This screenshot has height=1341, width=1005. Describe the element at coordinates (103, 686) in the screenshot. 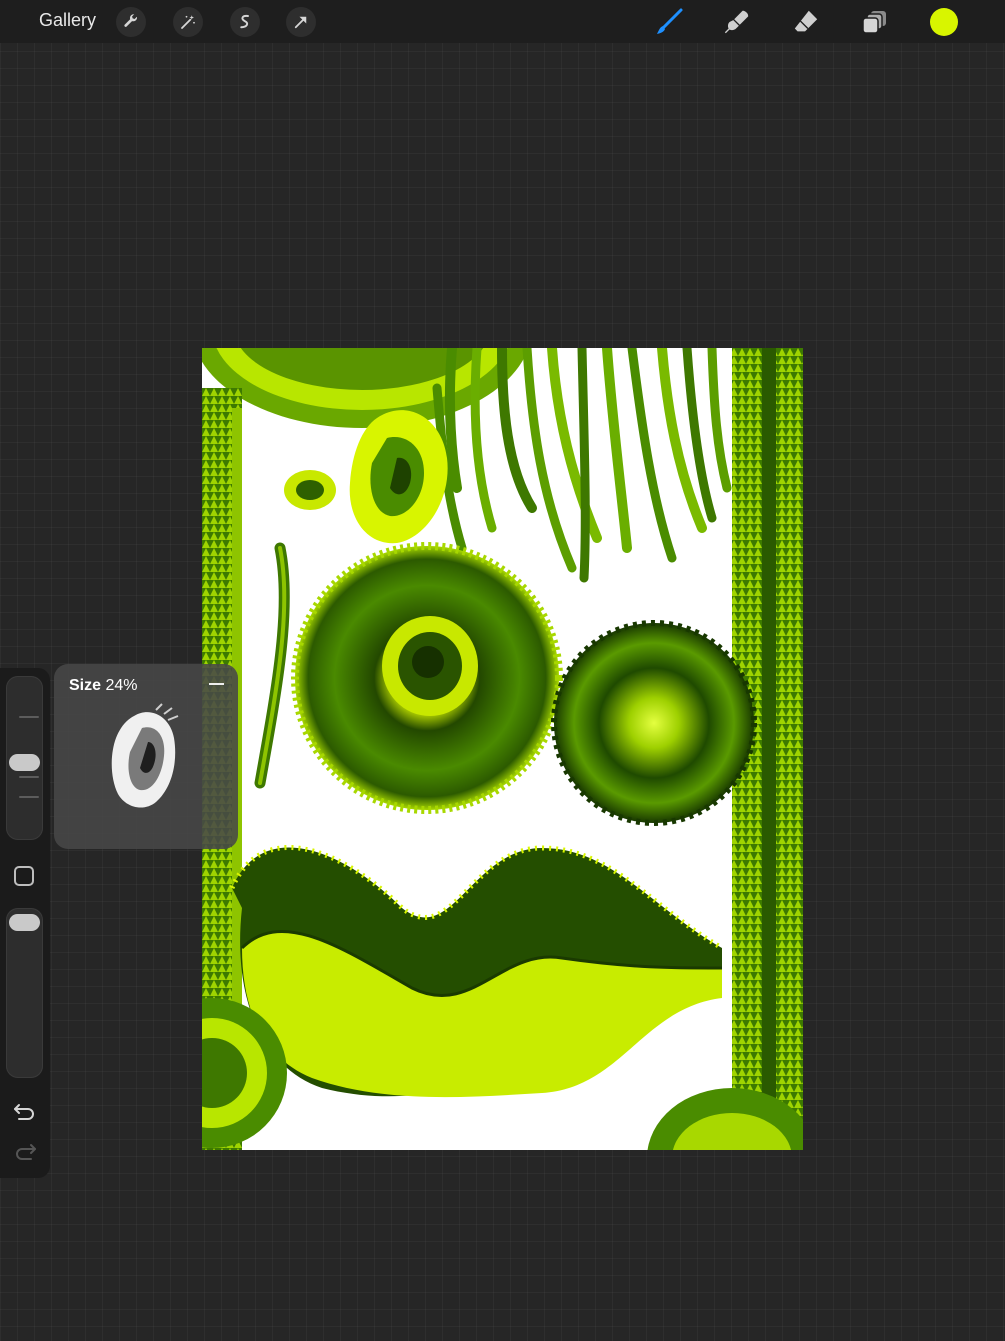

I see `size-readout: Size 24%` at that location.